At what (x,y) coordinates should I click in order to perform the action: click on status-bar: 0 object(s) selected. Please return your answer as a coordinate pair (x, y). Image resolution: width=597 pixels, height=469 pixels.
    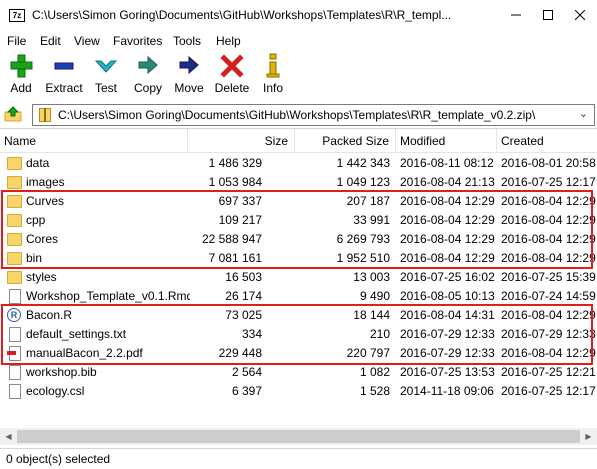
    Looking at the image, I should click on (298, 458).